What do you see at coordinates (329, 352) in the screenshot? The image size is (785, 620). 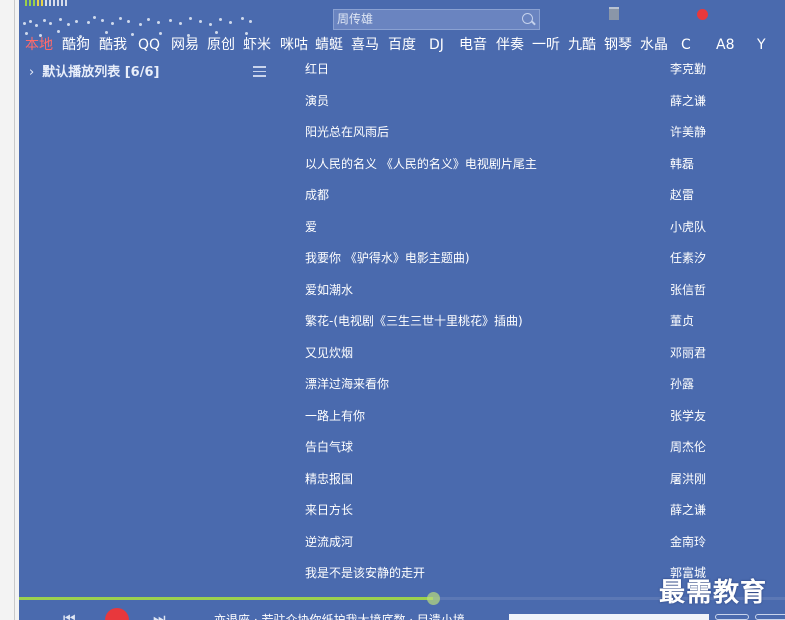 I see `song-title: 又见炊烟` at bounding box center [329, 352].